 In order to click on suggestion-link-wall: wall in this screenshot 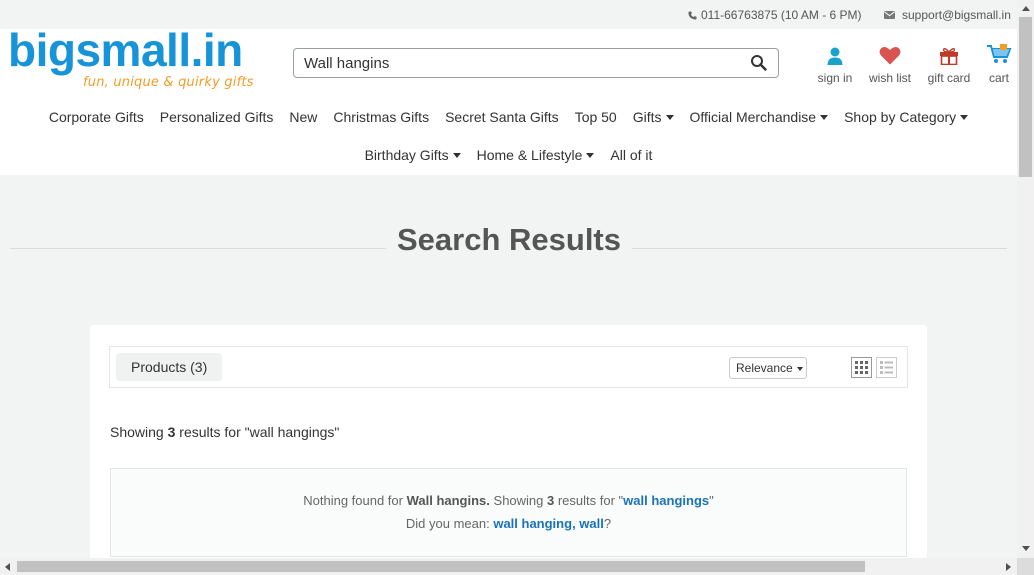, I will do `click(591, 523)`.